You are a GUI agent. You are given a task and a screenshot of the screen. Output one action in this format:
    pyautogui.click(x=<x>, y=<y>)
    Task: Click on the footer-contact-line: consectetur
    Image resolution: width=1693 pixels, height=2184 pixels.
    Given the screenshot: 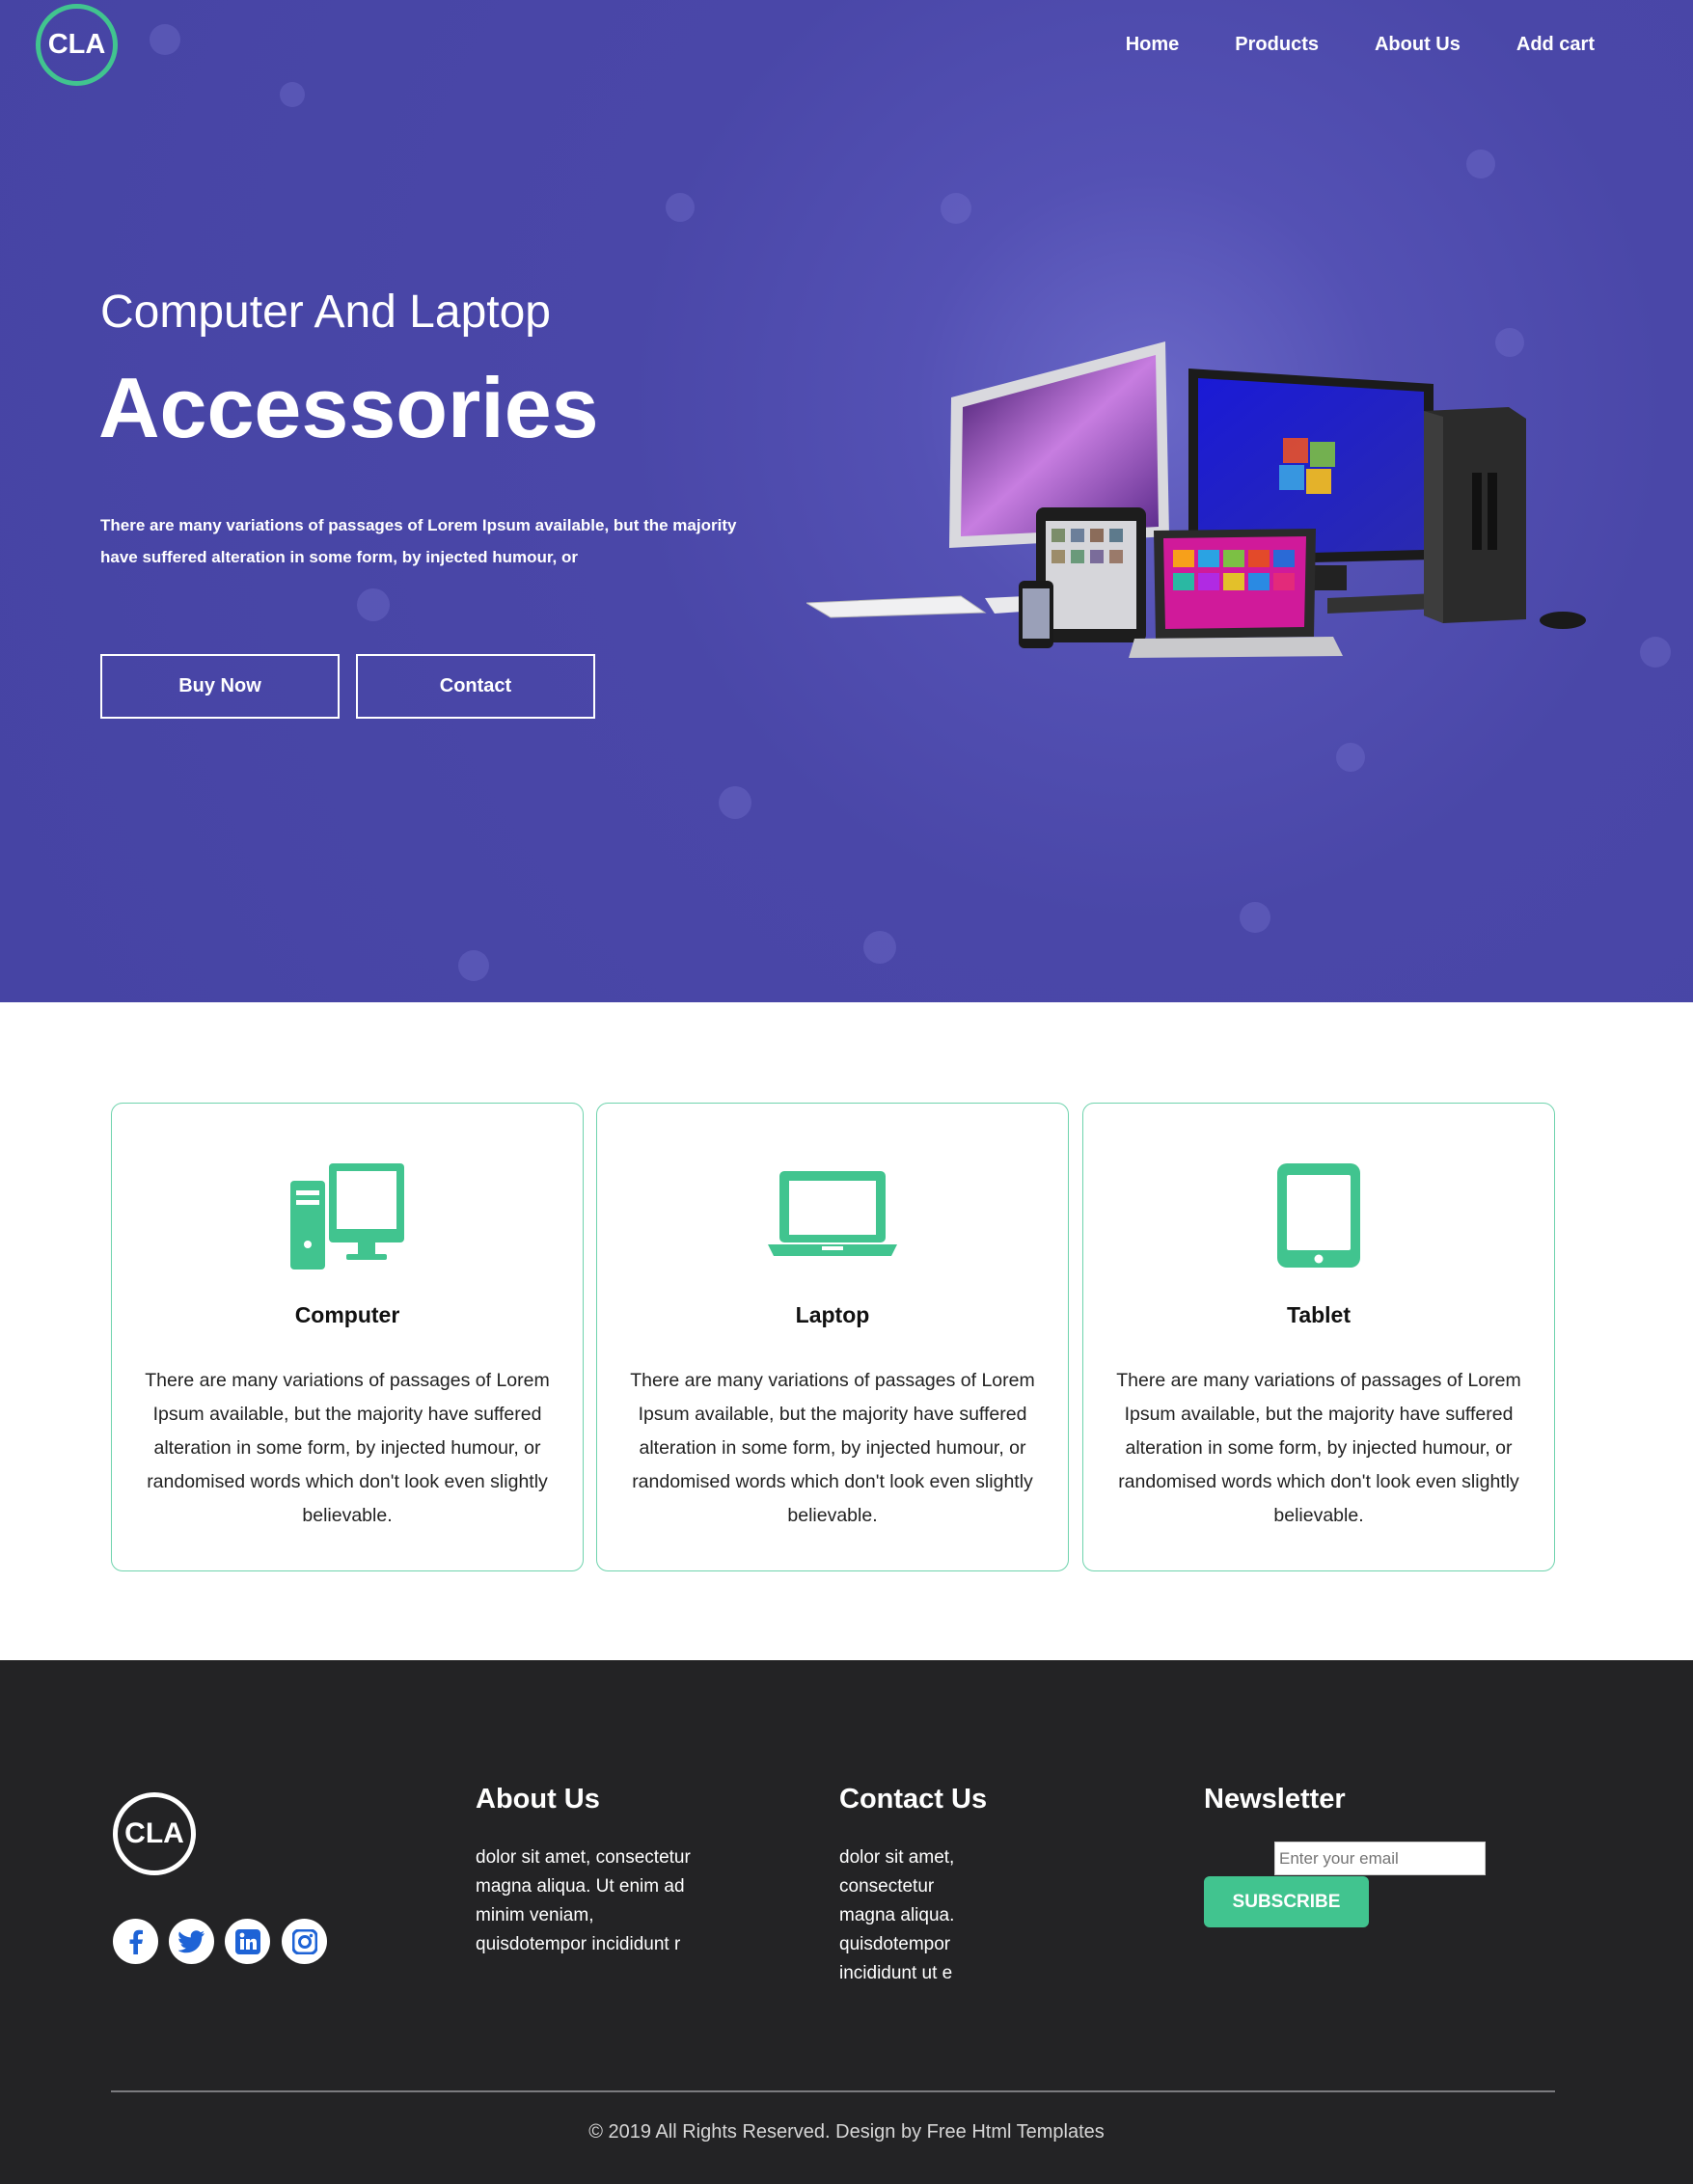 What is the action you would take?
    pyautogui.click(x=887, y=1886)
    